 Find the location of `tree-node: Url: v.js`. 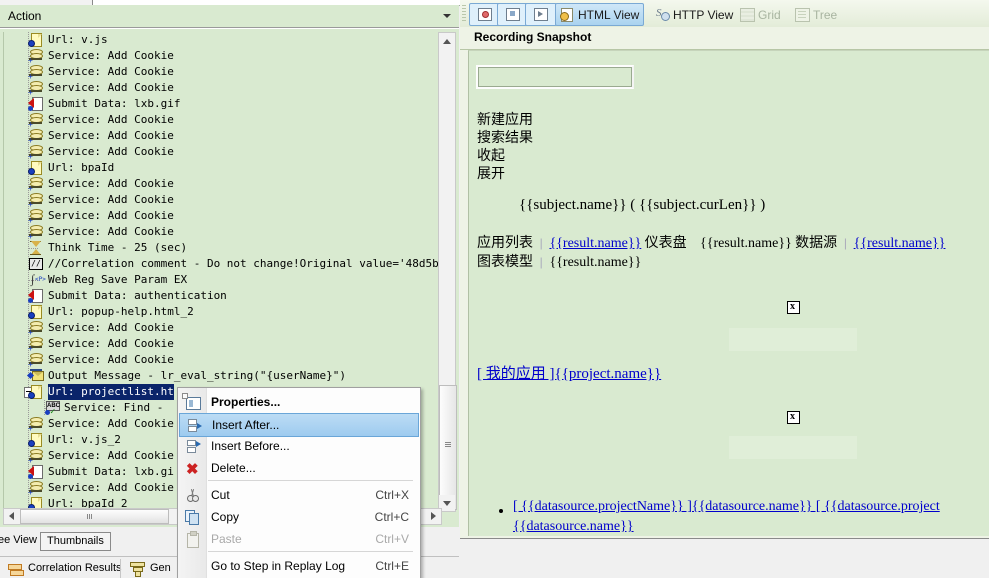

tree-node: Url: v.js is located at coordinates (222, 40).